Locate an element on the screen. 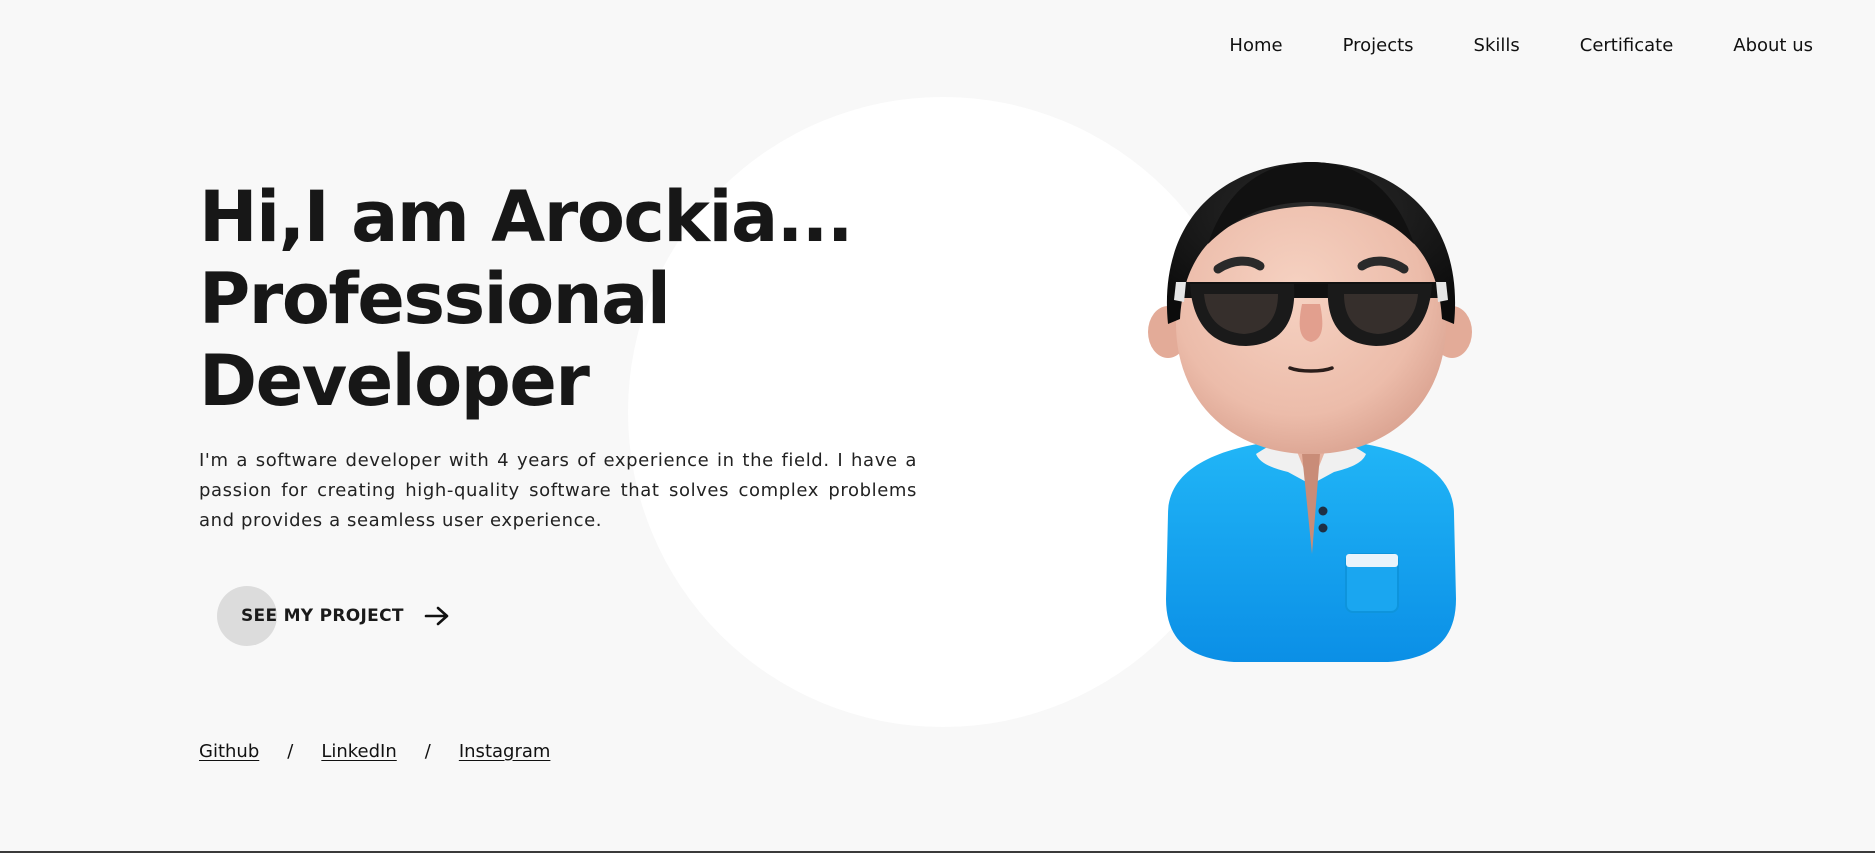 This screenshot has width=1875, height=853. headline-line-2: Professional is located at coordinates (435, 299).